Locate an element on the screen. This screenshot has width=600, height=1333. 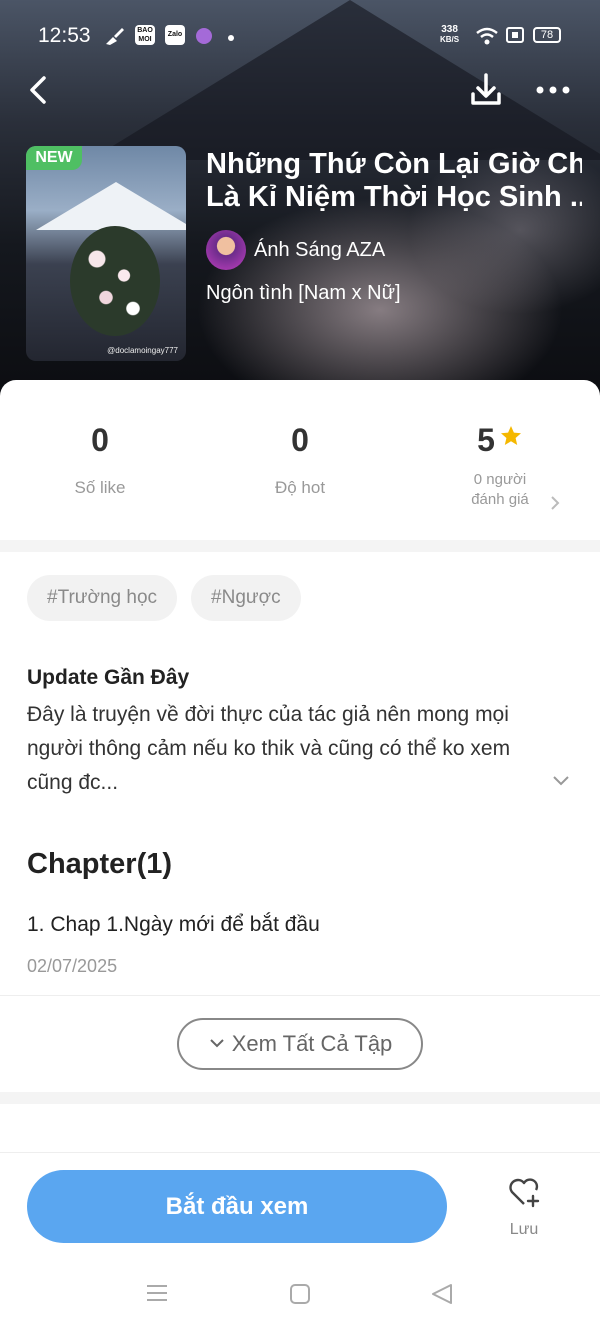
network-speed-value: 338 is located at coordinates (449, 29).